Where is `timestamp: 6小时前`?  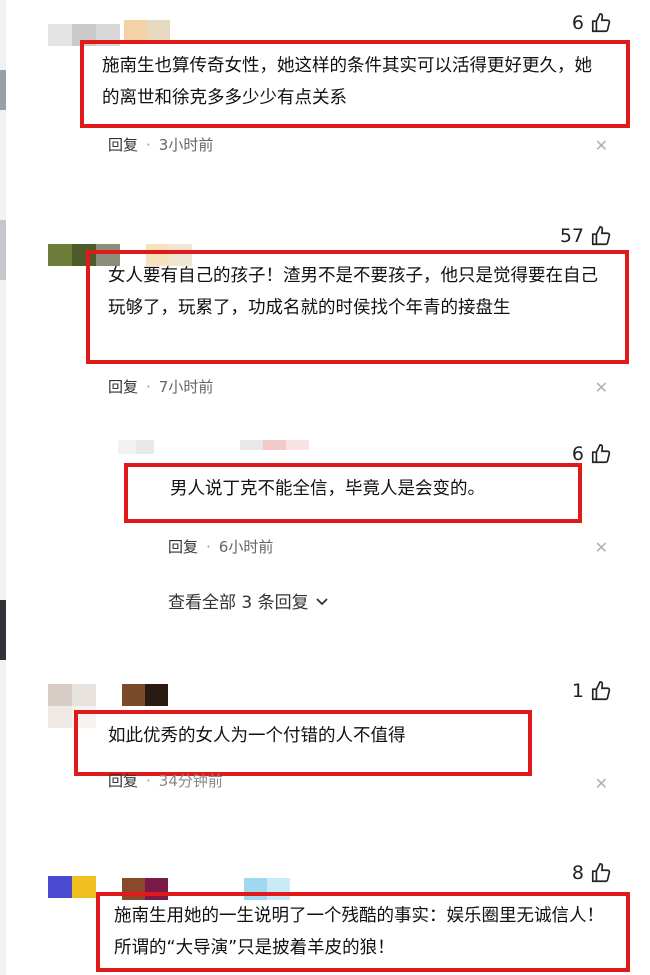 timestamp: 6小时前 is located at coordinates (246, 547).